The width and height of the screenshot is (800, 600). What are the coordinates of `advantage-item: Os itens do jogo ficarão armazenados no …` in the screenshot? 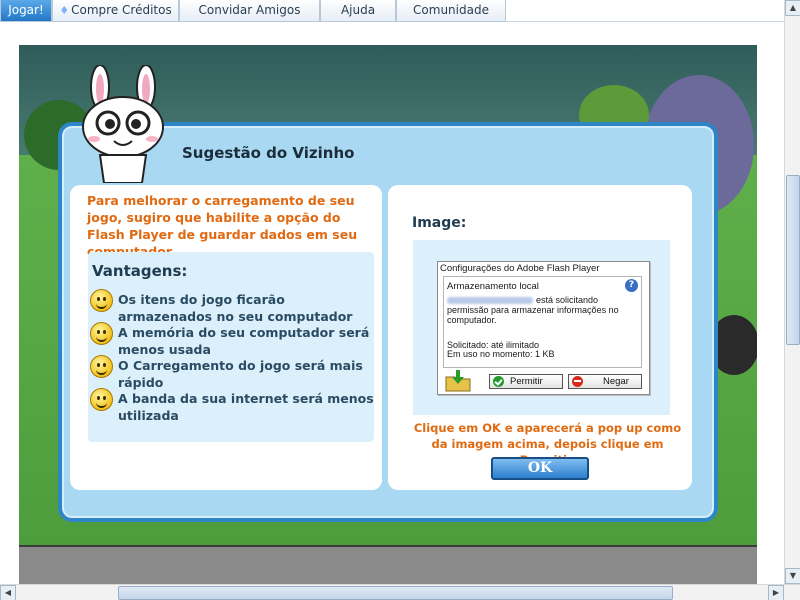 It's located at (235, 307).